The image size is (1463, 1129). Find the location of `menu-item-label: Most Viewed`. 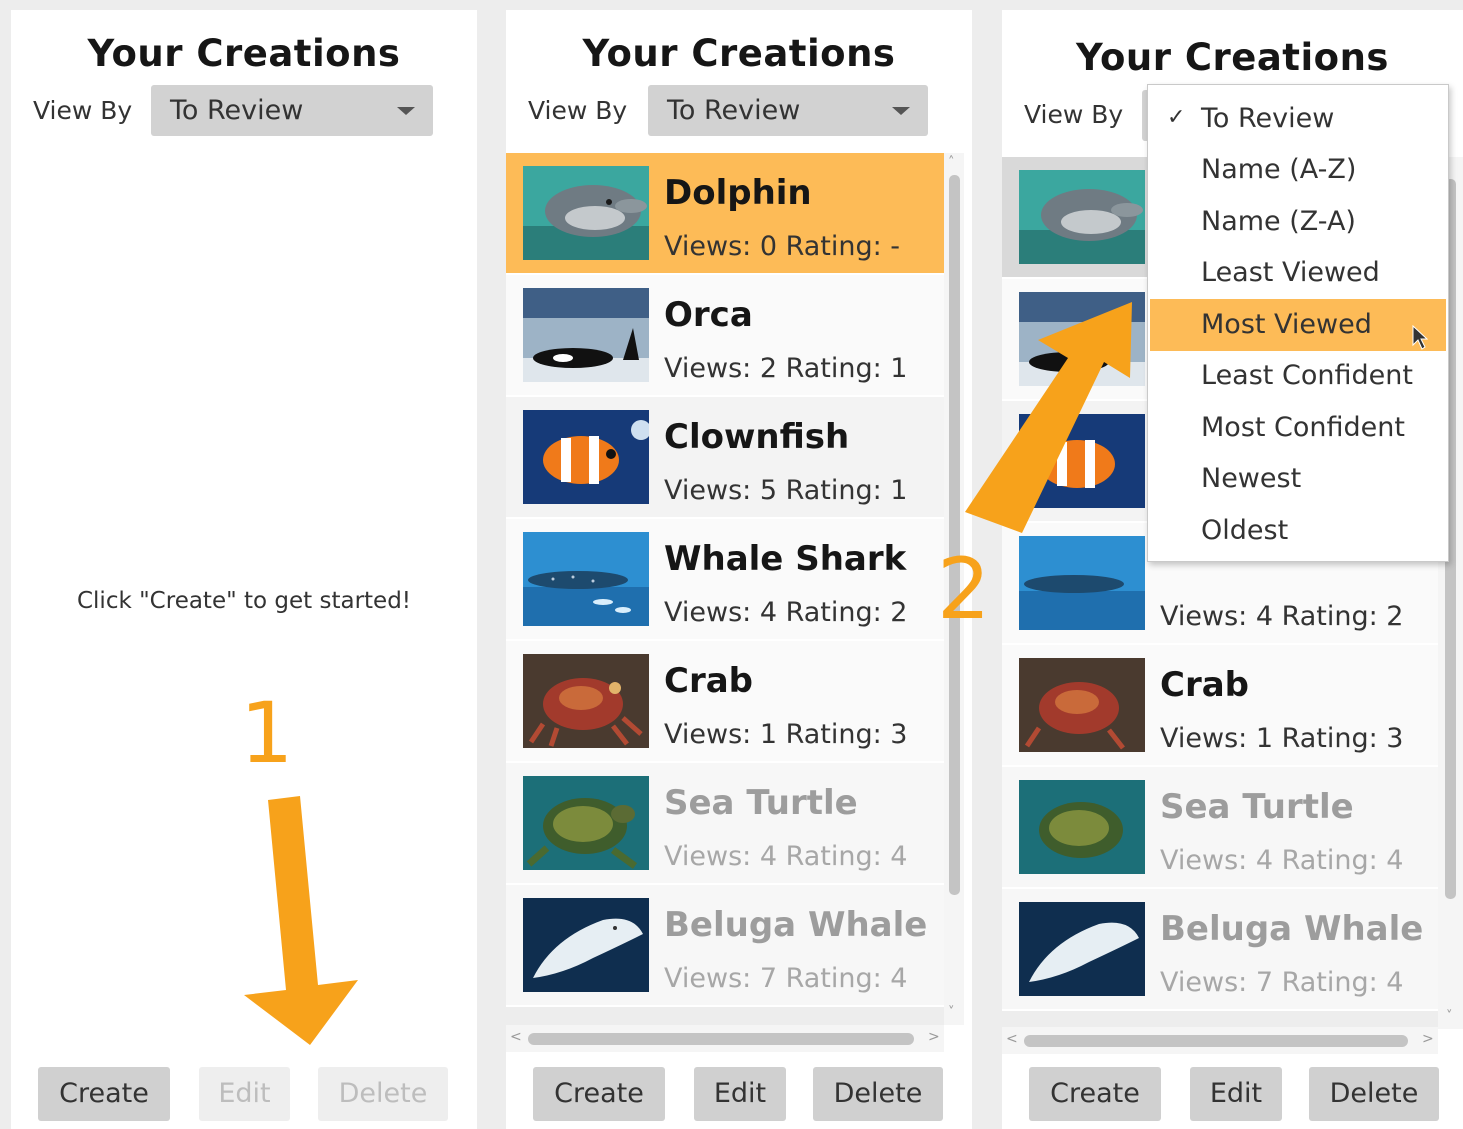

menu-item-label: Most Viewed is located at coordinates (1286, 324).